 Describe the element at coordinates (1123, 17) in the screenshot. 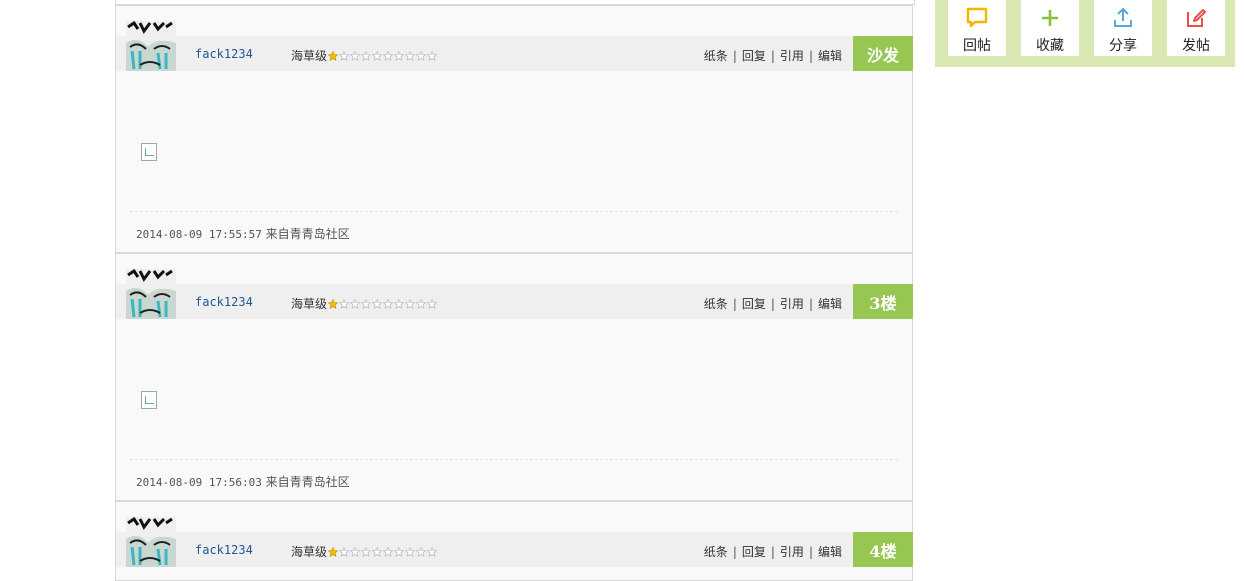

I see `upload-icon` at that location.